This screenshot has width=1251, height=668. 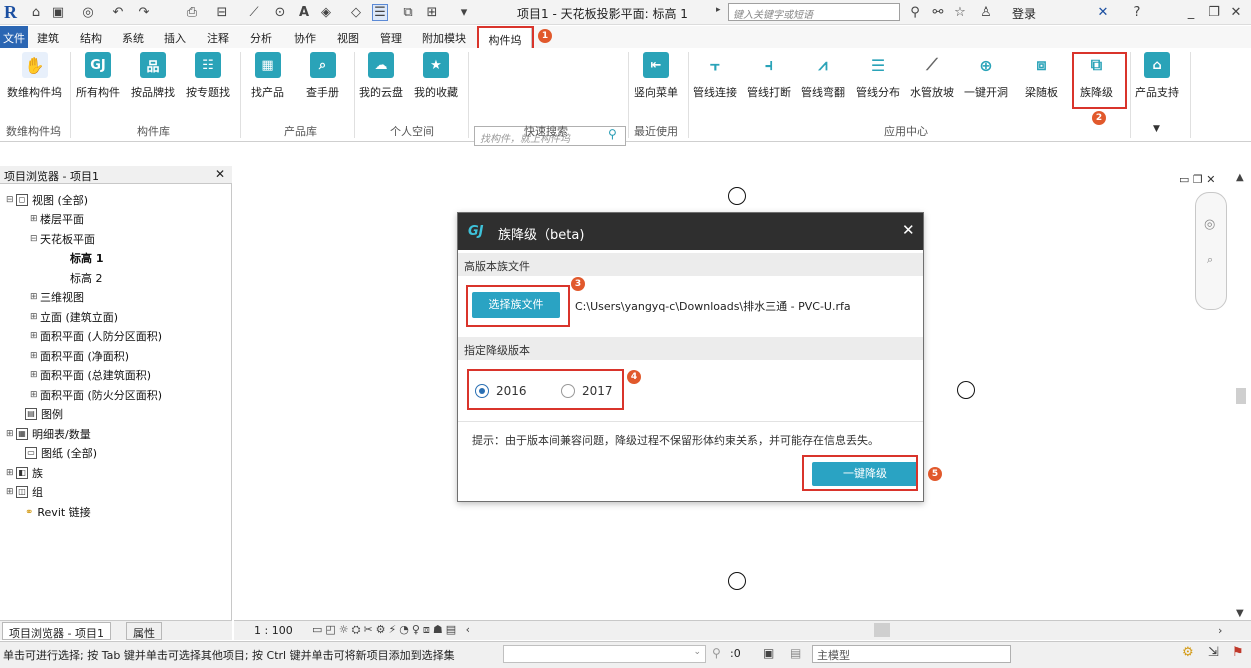 What do you see at coordinates (823, 76) in the screenshot?
I see `ribbon-button-pipe-bend: ⩘ 管线弯翻` at bounding box center [823, 76].